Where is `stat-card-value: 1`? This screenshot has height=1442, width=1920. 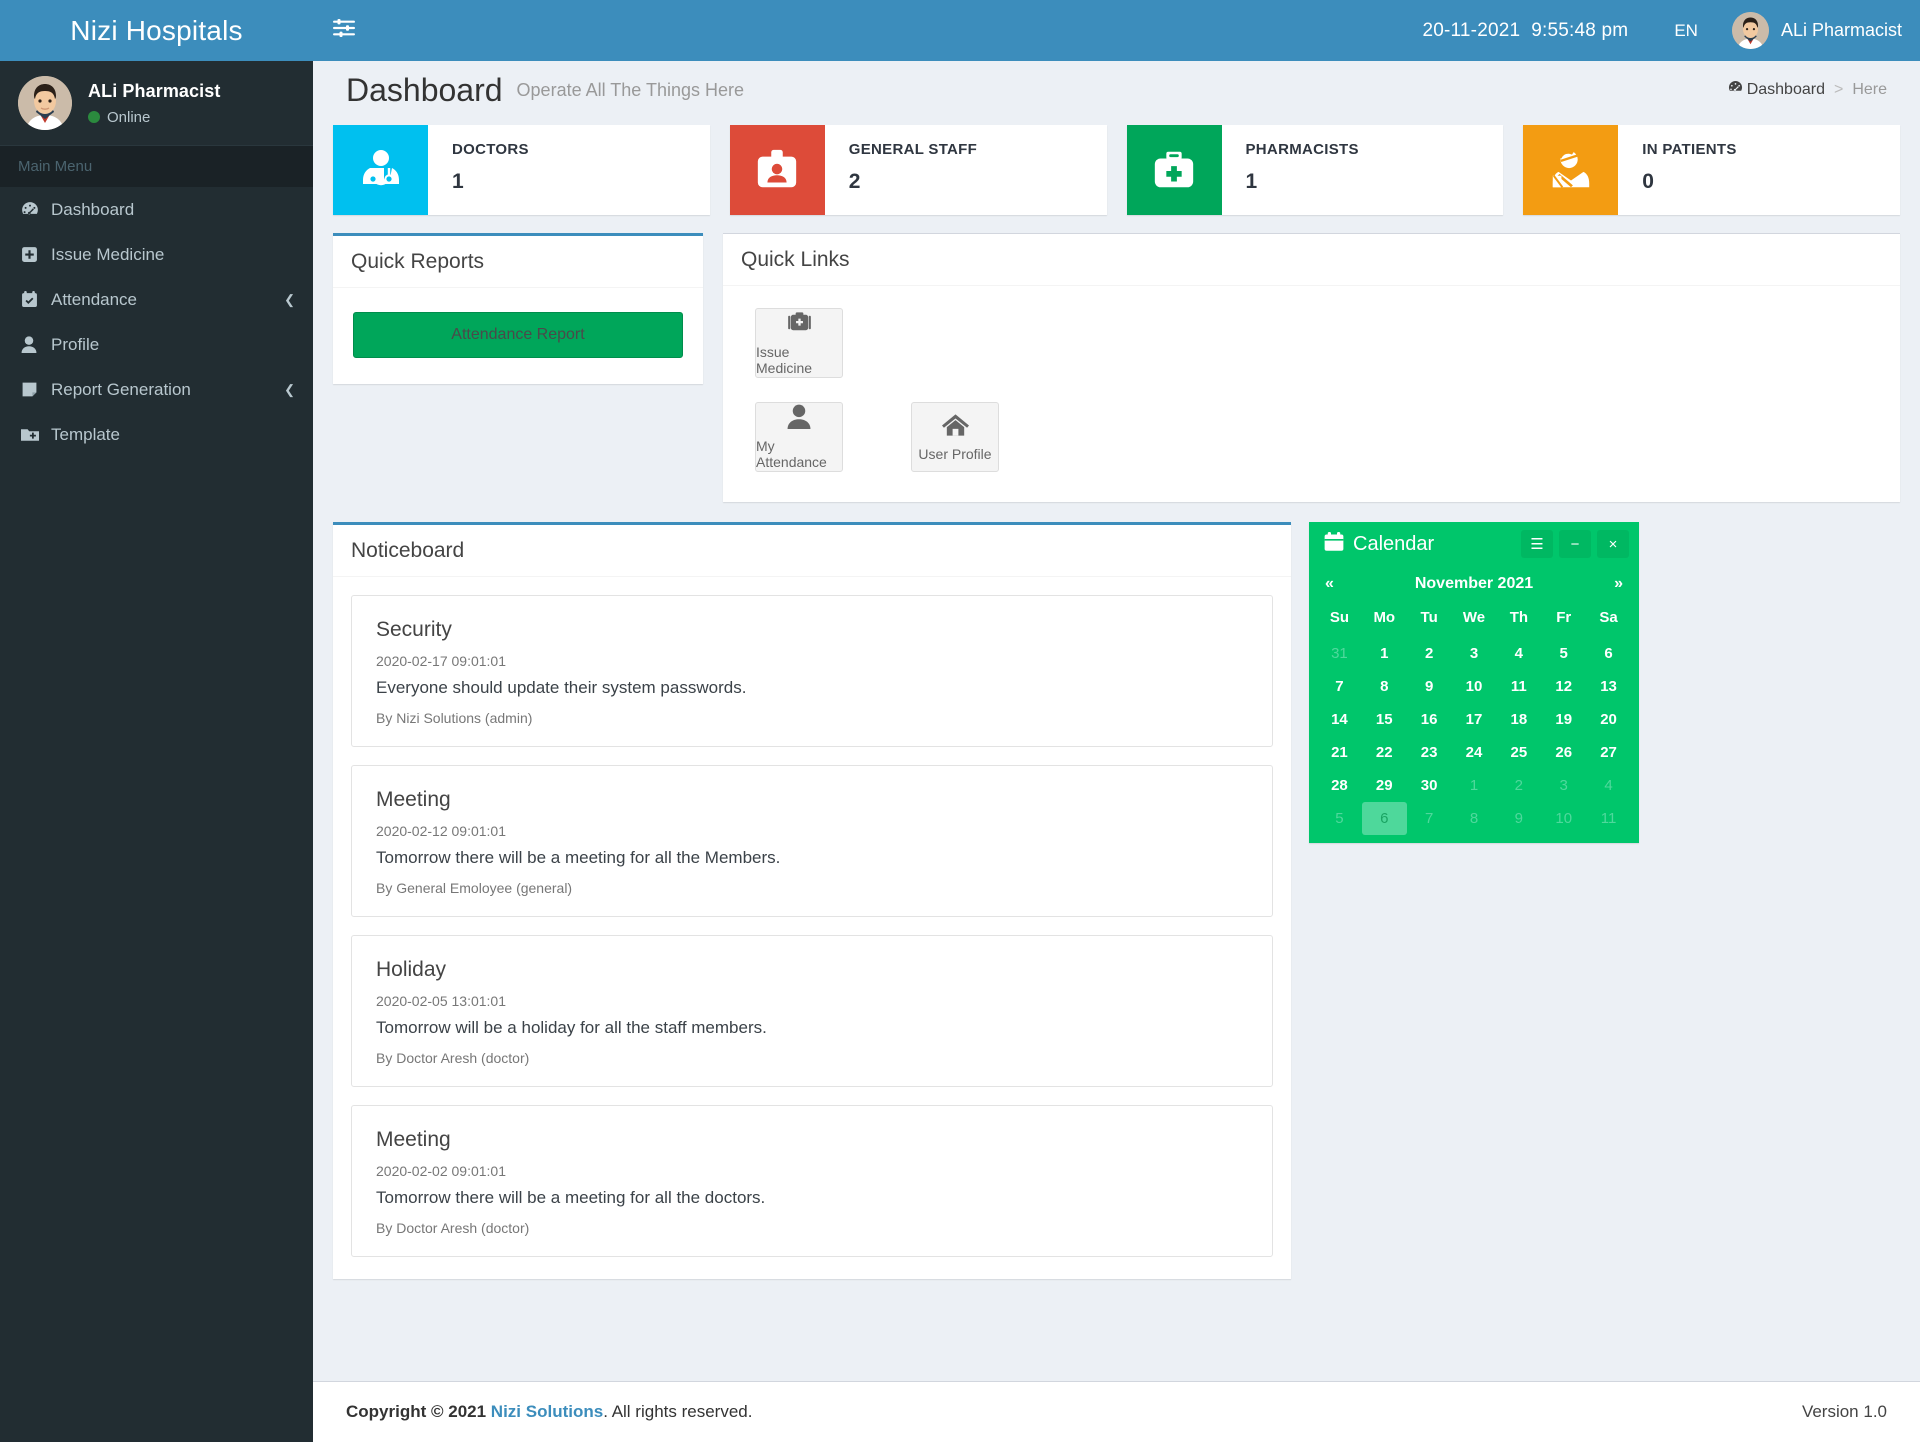
stat-card-value: 1 is located at coordinates (1251, 181).